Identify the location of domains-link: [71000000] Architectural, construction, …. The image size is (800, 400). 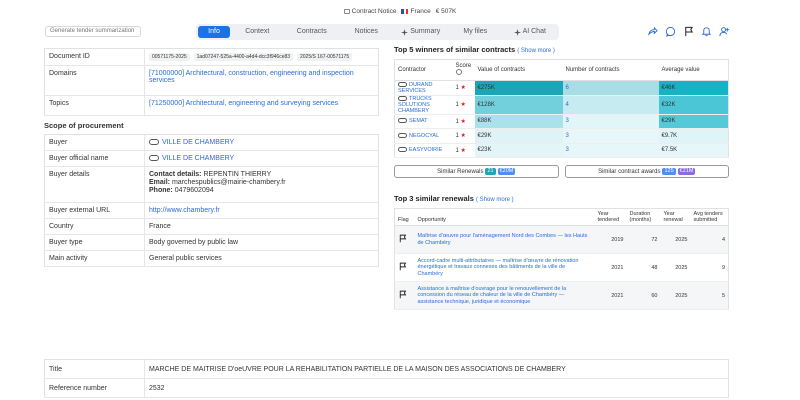
(251, 77).